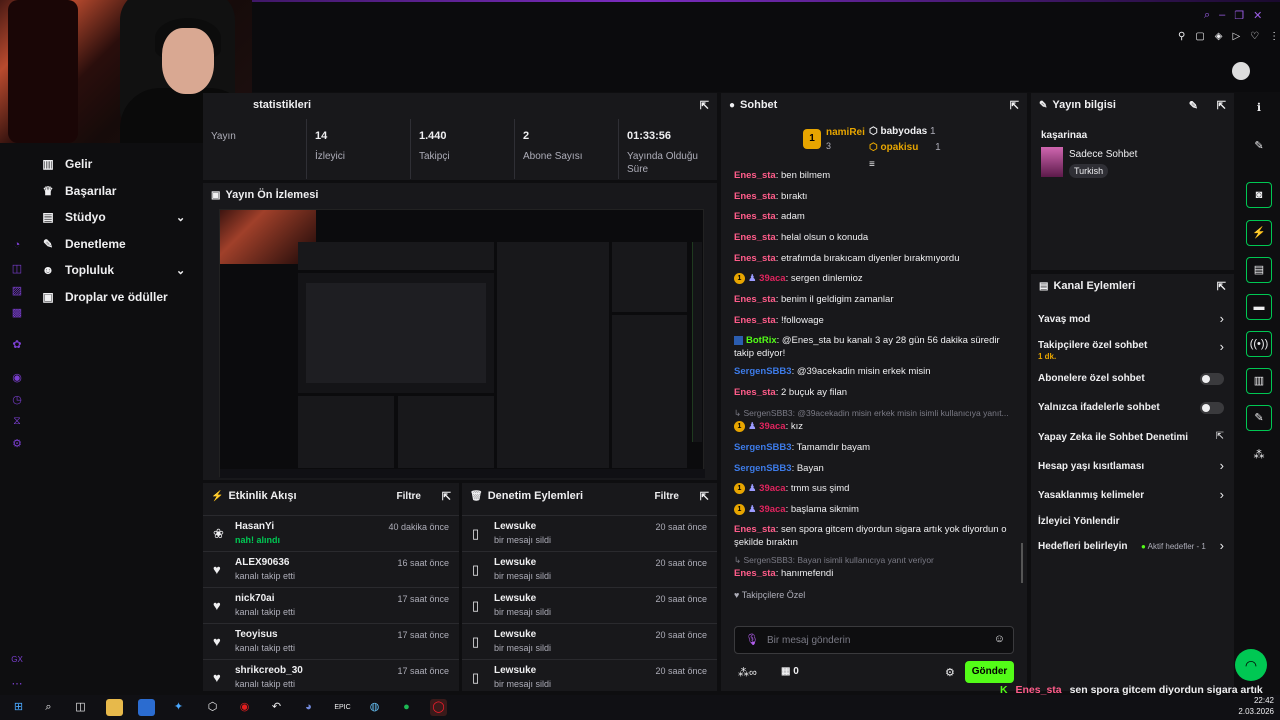 The image size is (1280, 720). What do you see at coordinates (1212, 379) in the screenshot?
I see `subs-only-toggle` at bounding box center [1212, 379].